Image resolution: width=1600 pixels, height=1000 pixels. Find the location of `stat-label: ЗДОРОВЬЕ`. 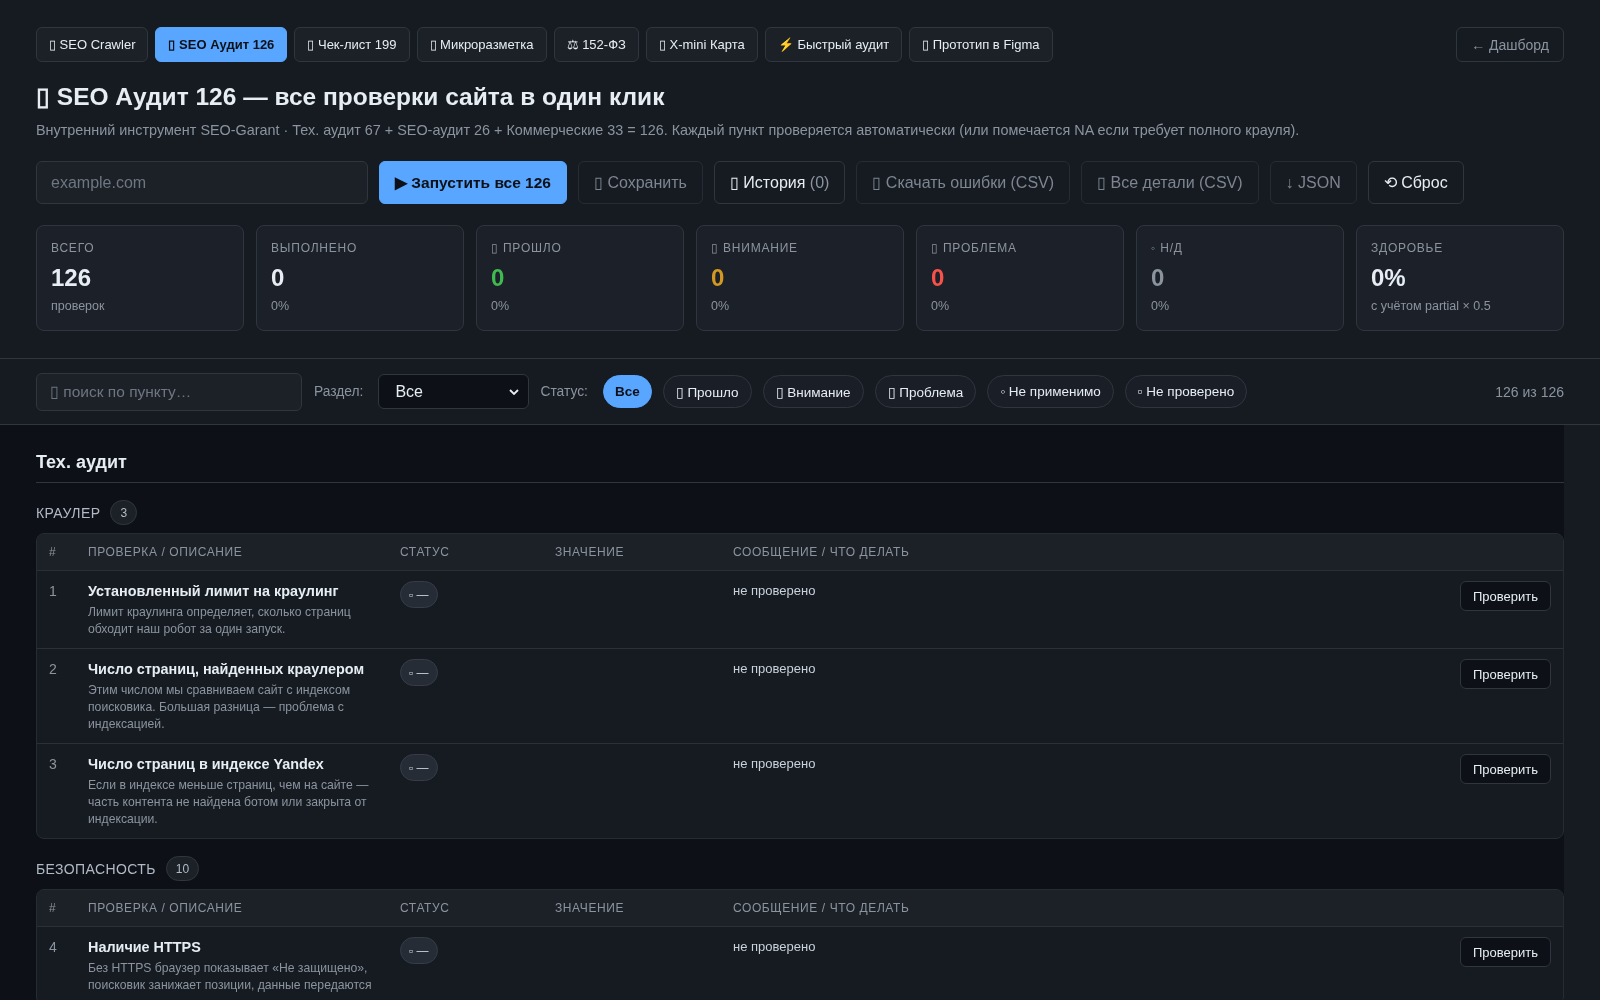

stat-label: ЗДОРОВЬЕ is located at coordinates (1408, 248).